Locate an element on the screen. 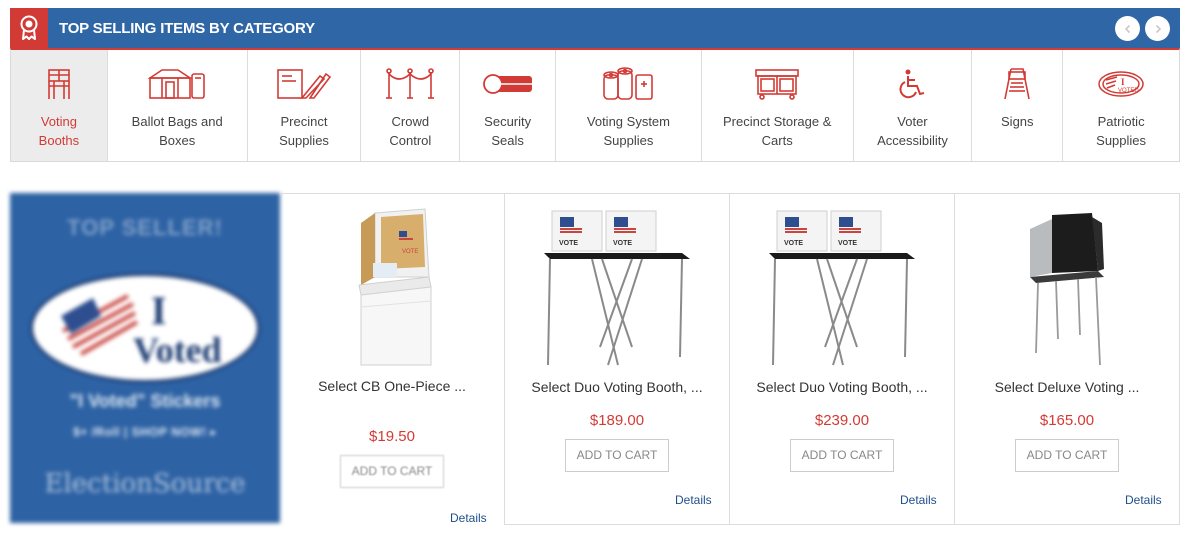 The width and height of the screenshot is (1193, 535). chevron-right-icon is located at coordinates (1158, 28).